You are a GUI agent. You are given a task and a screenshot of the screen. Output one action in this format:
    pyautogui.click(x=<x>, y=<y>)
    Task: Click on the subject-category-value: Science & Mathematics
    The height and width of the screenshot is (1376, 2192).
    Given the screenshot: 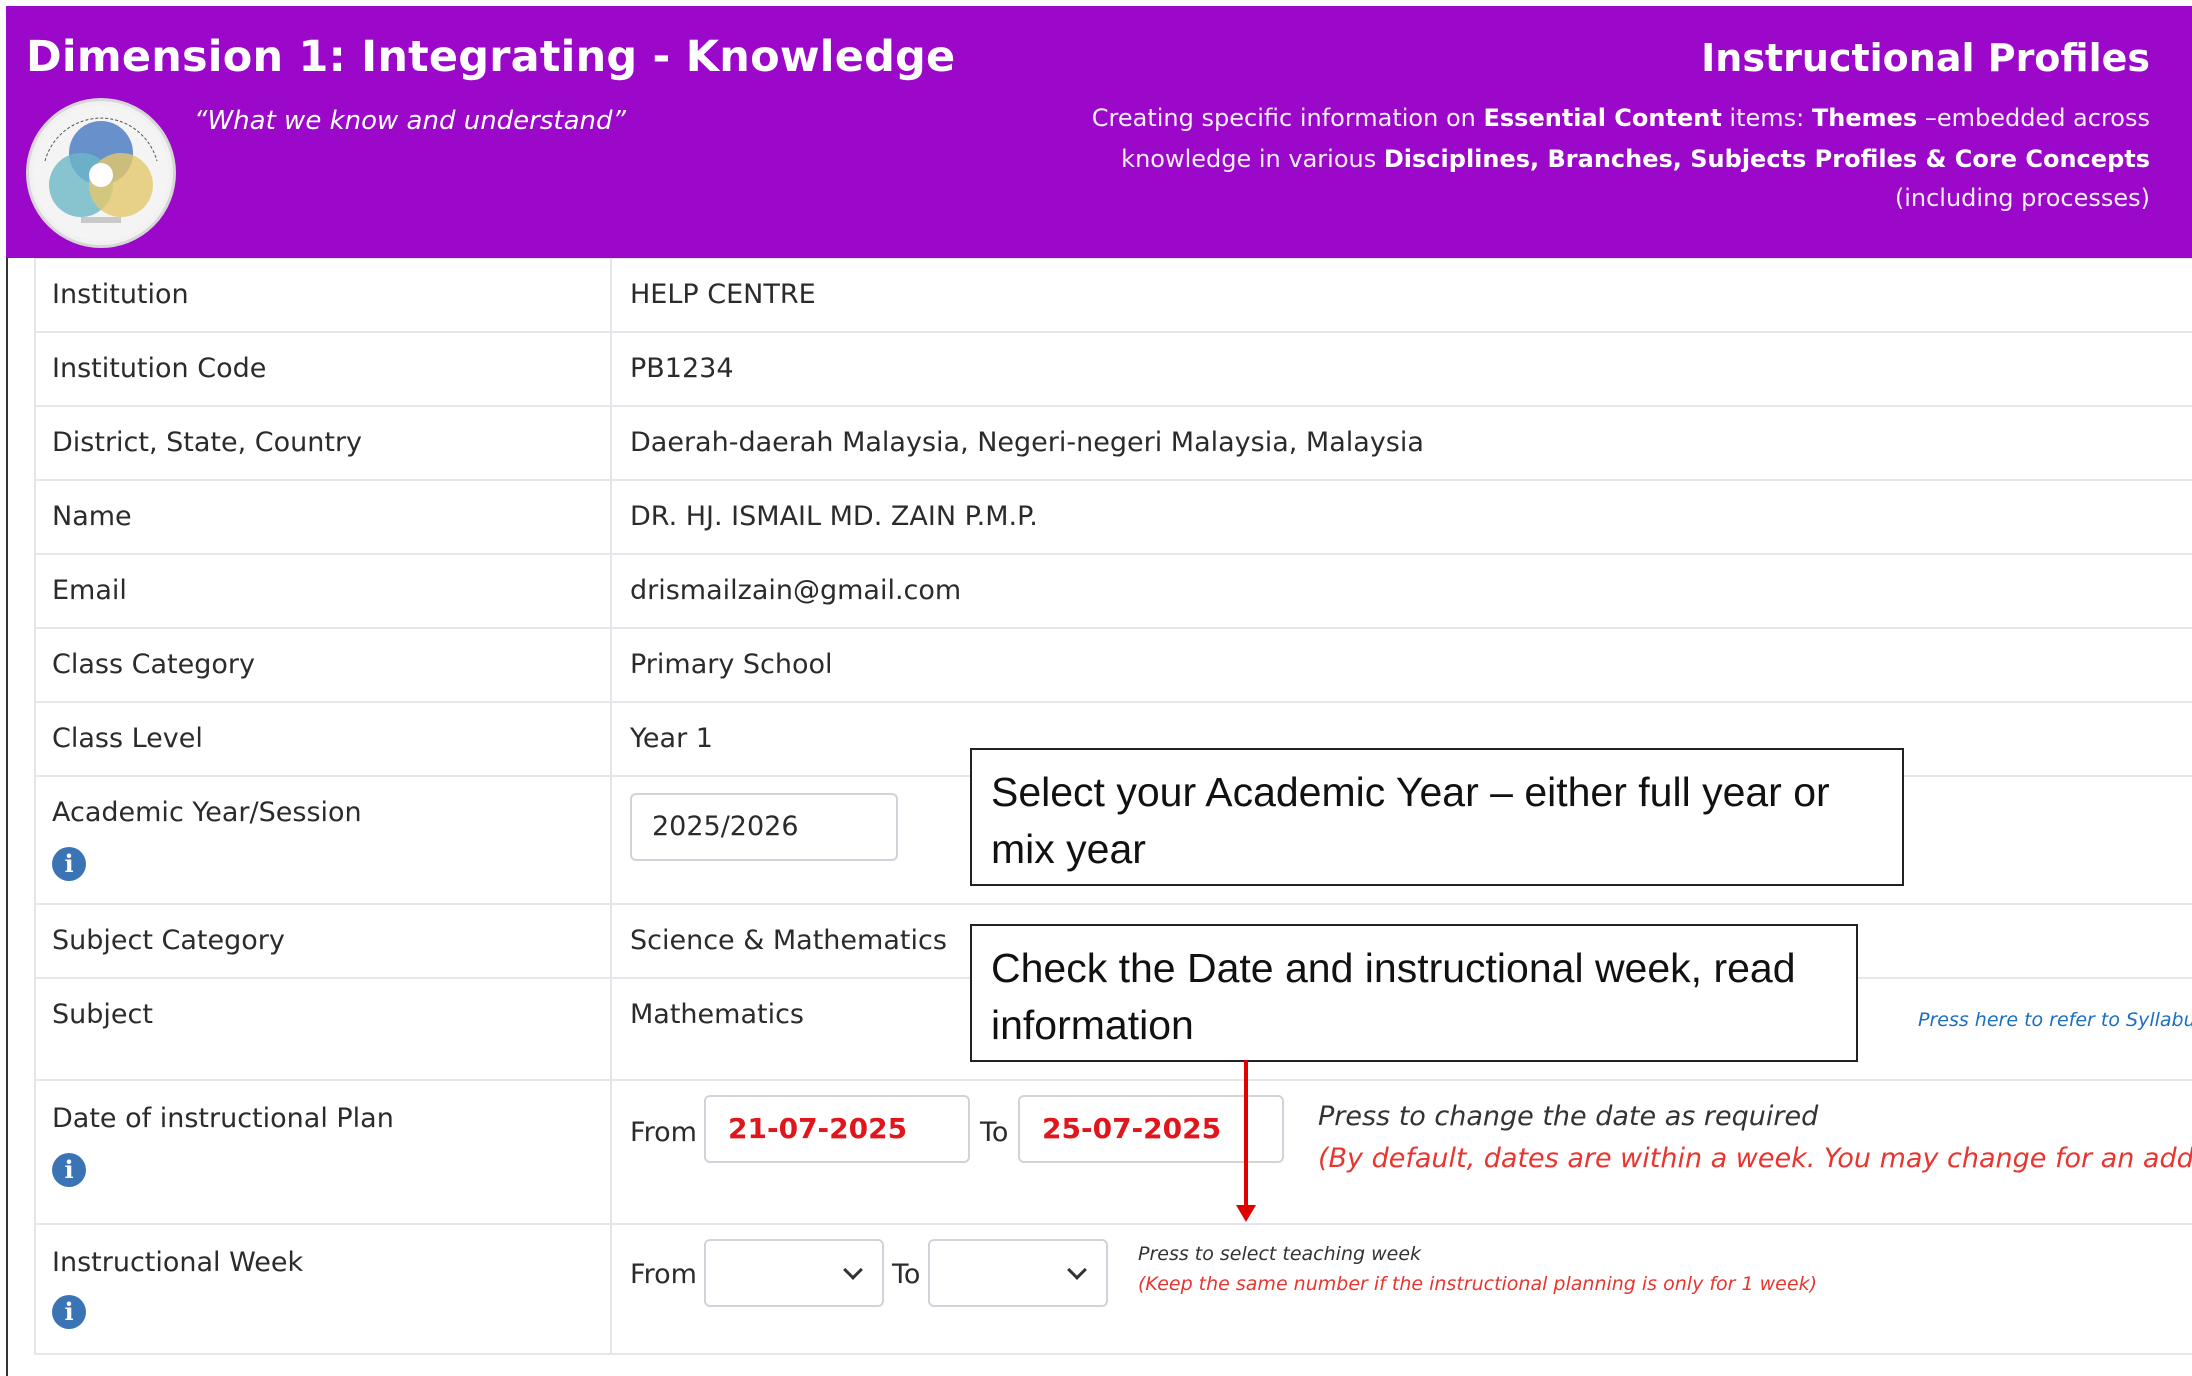 What is the action you would take?
    pyautogui.click(x=788, y=940)
    